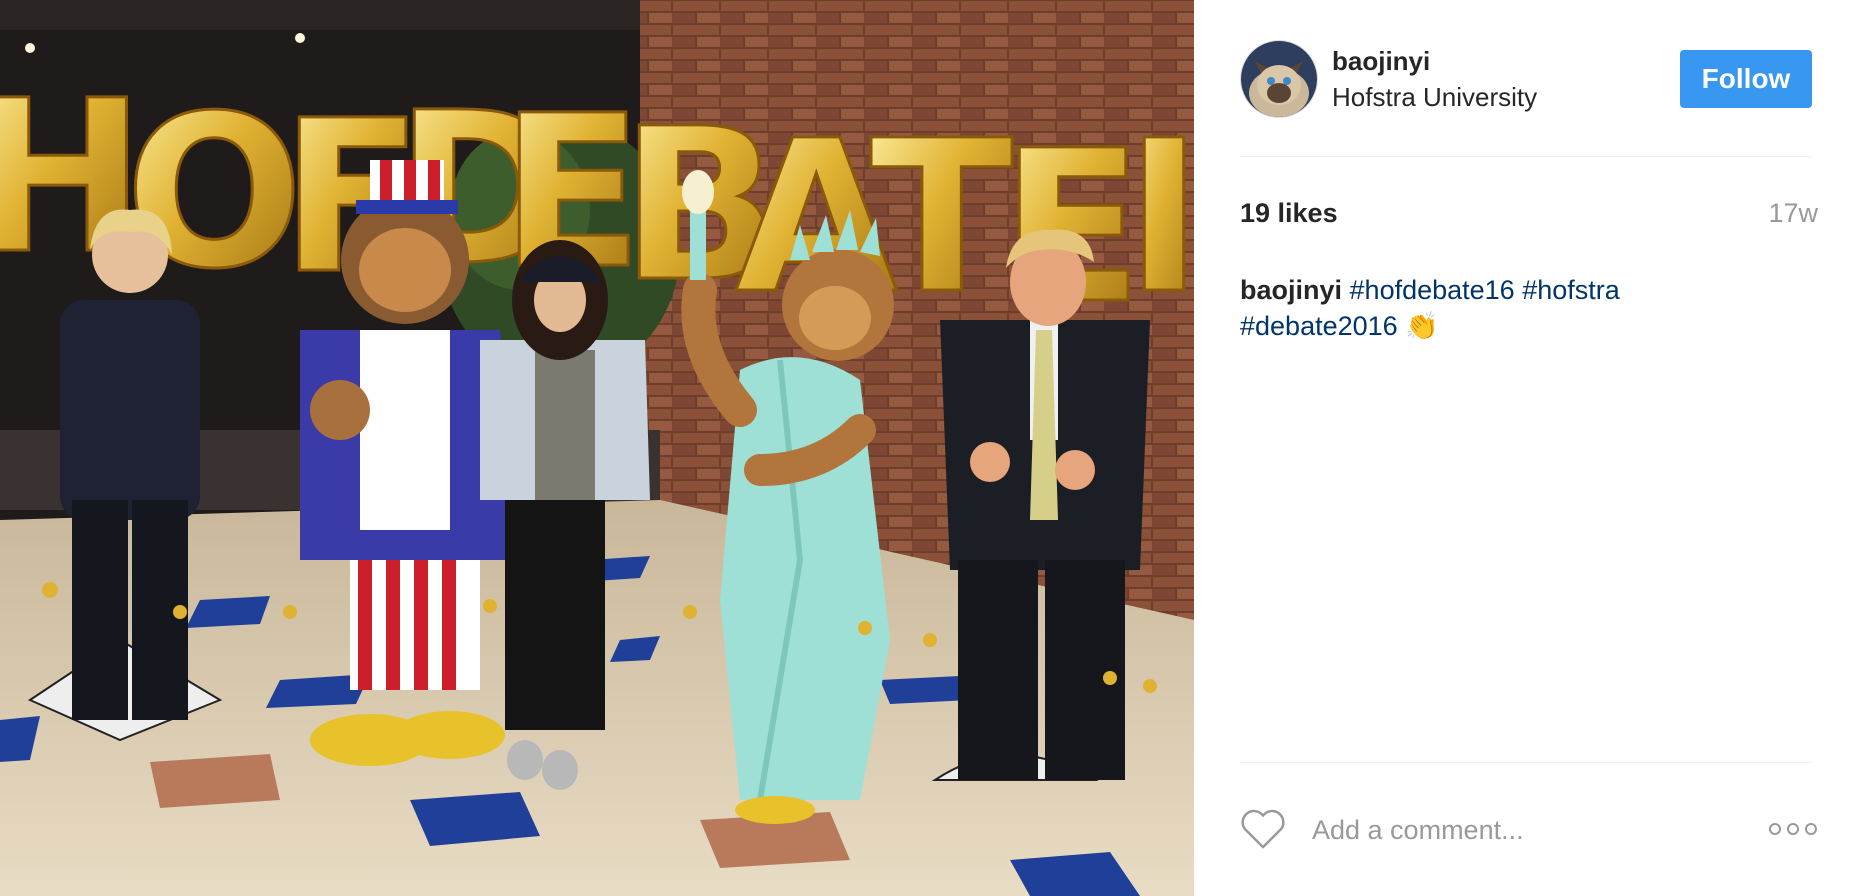 This screenshot has width=1864, height=896. I want to click on clapping-emoji: 👏, so click(1422, 326).